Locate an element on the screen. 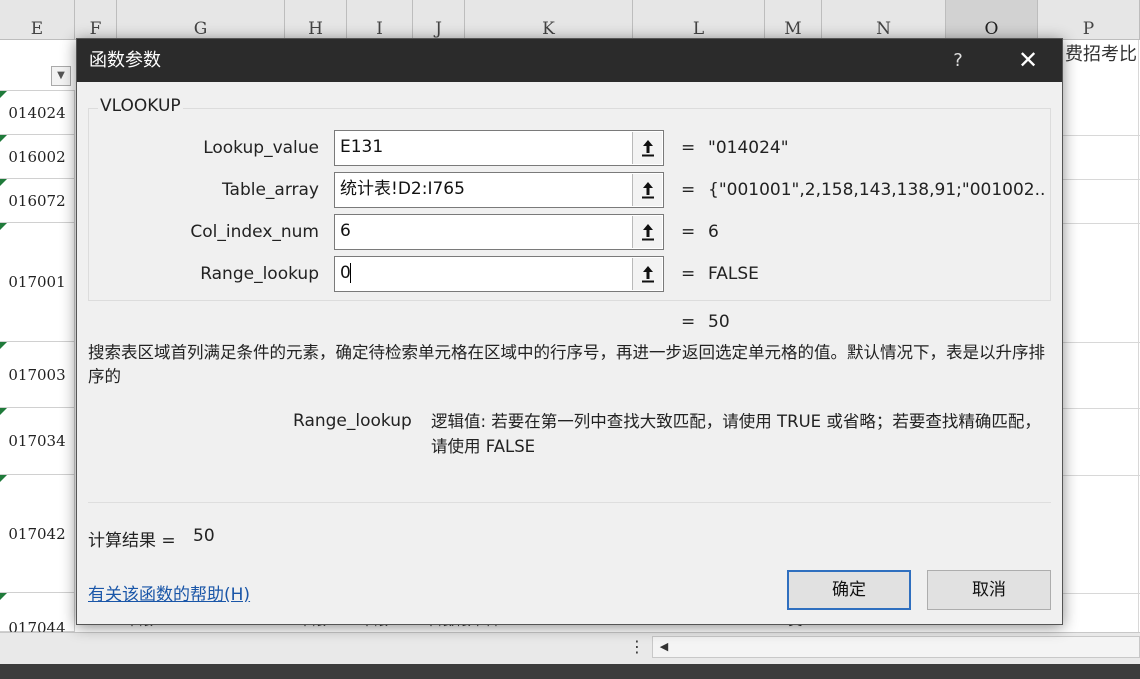 The image size is (1140, 679). cell-e: 016002 is located at coordinates (37, 157).